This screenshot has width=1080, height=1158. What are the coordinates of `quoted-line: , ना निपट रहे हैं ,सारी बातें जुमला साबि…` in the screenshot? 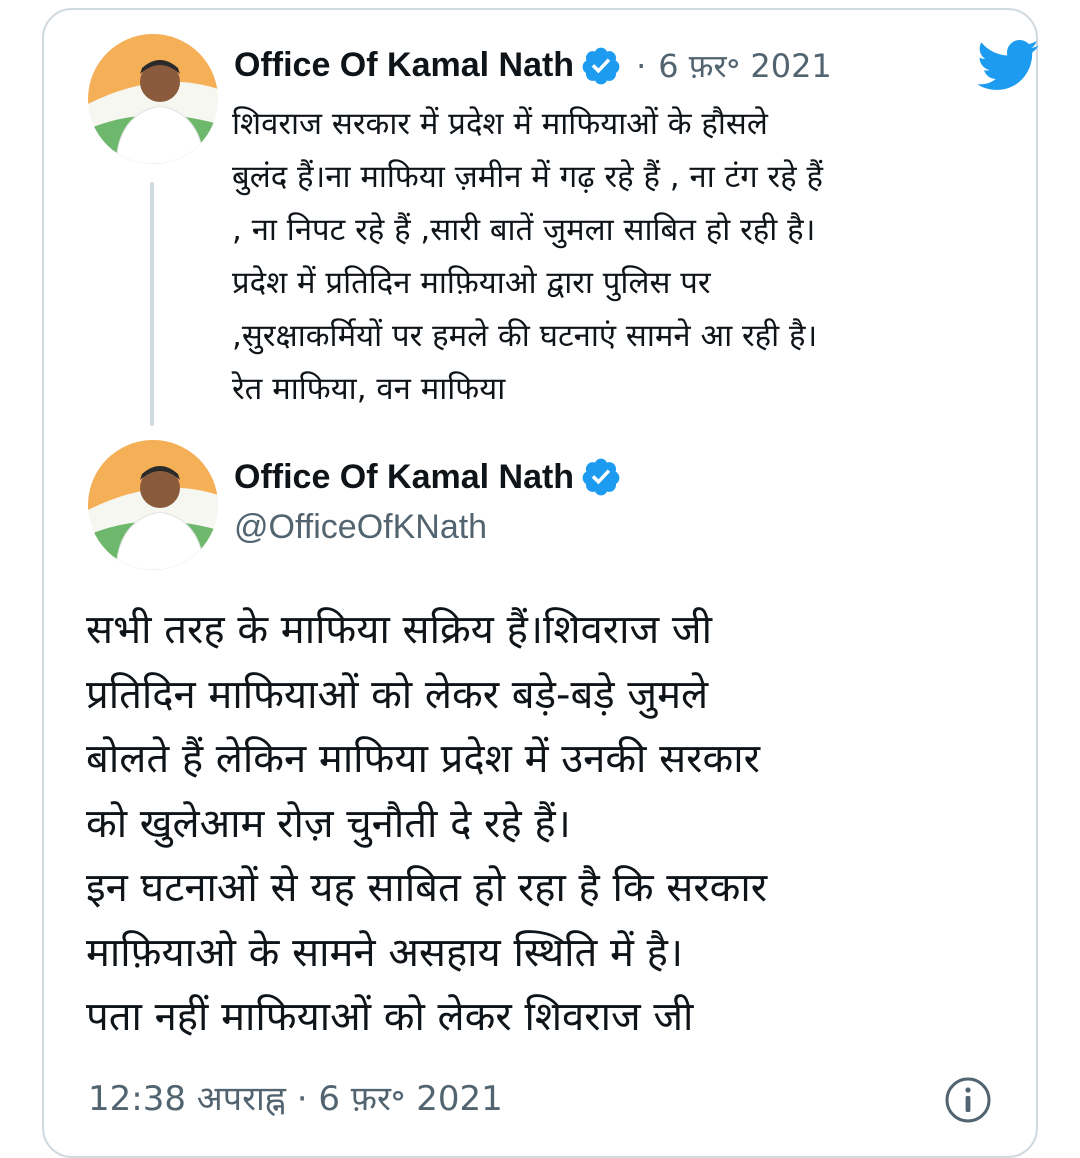 It's located at (524, 230).